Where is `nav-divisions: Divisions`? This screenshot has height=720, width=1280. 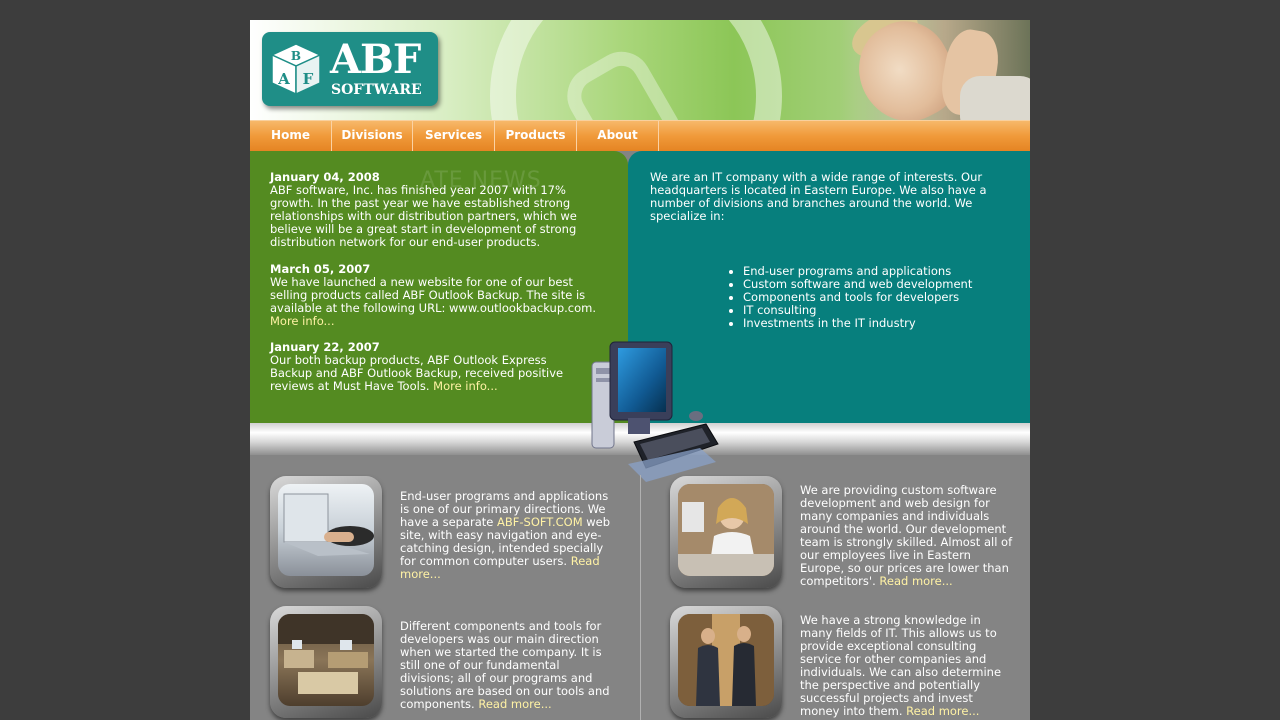
nav-divisions: Divisions is located at coordinates (372, 136).